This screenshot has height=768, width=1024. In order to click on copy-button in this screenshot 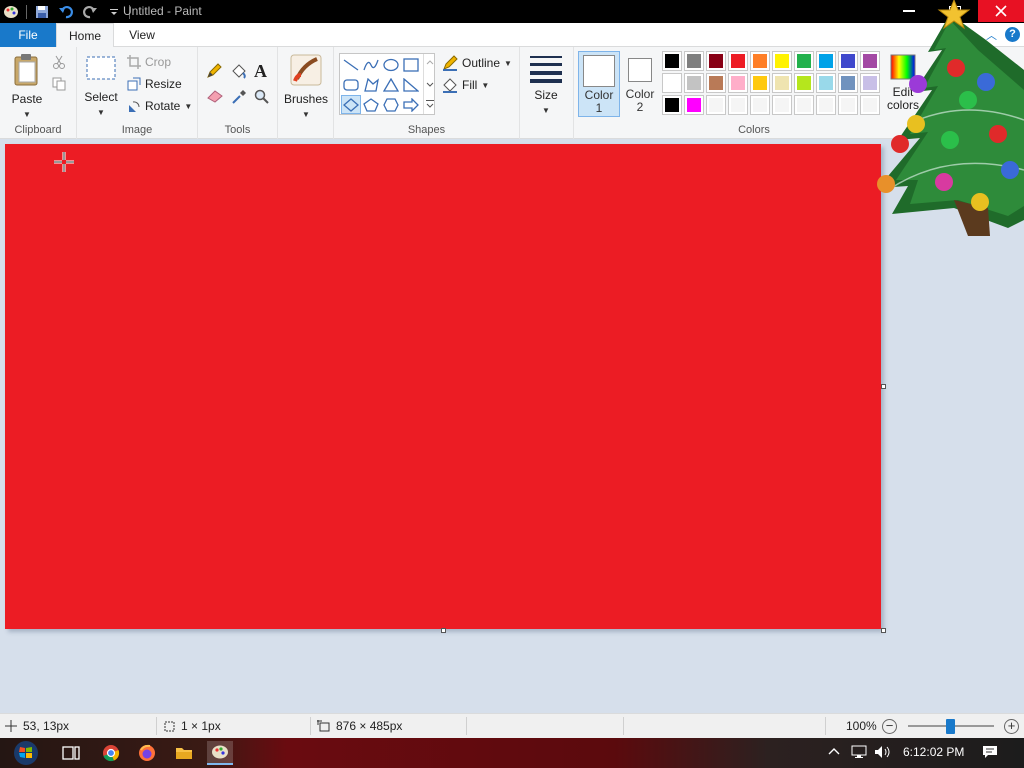, I will do `click(59, 84)`.